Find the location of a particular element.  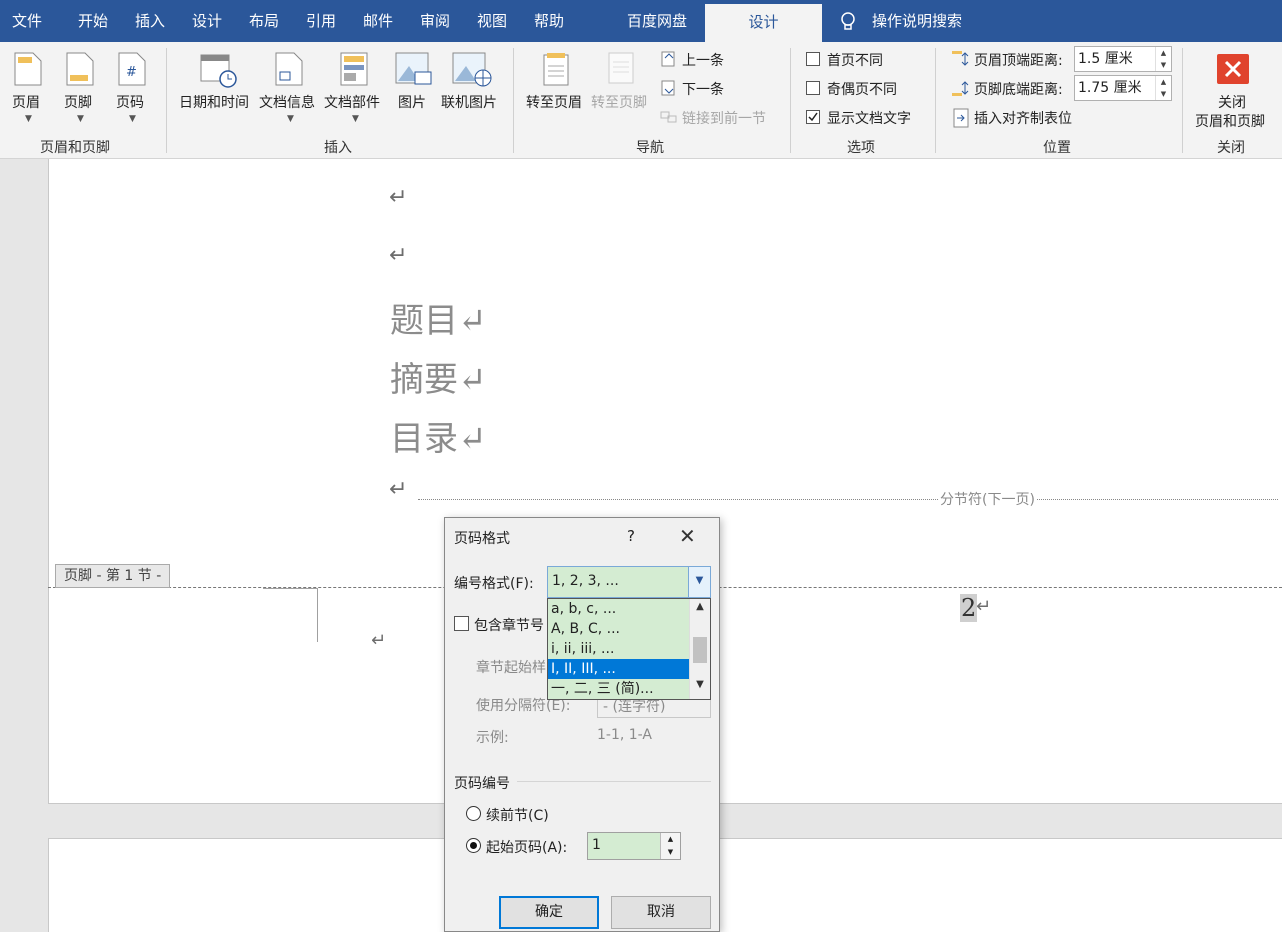

insert-align-tab-button: 插入对齐制表位 is located at coordinates (1023, 118).